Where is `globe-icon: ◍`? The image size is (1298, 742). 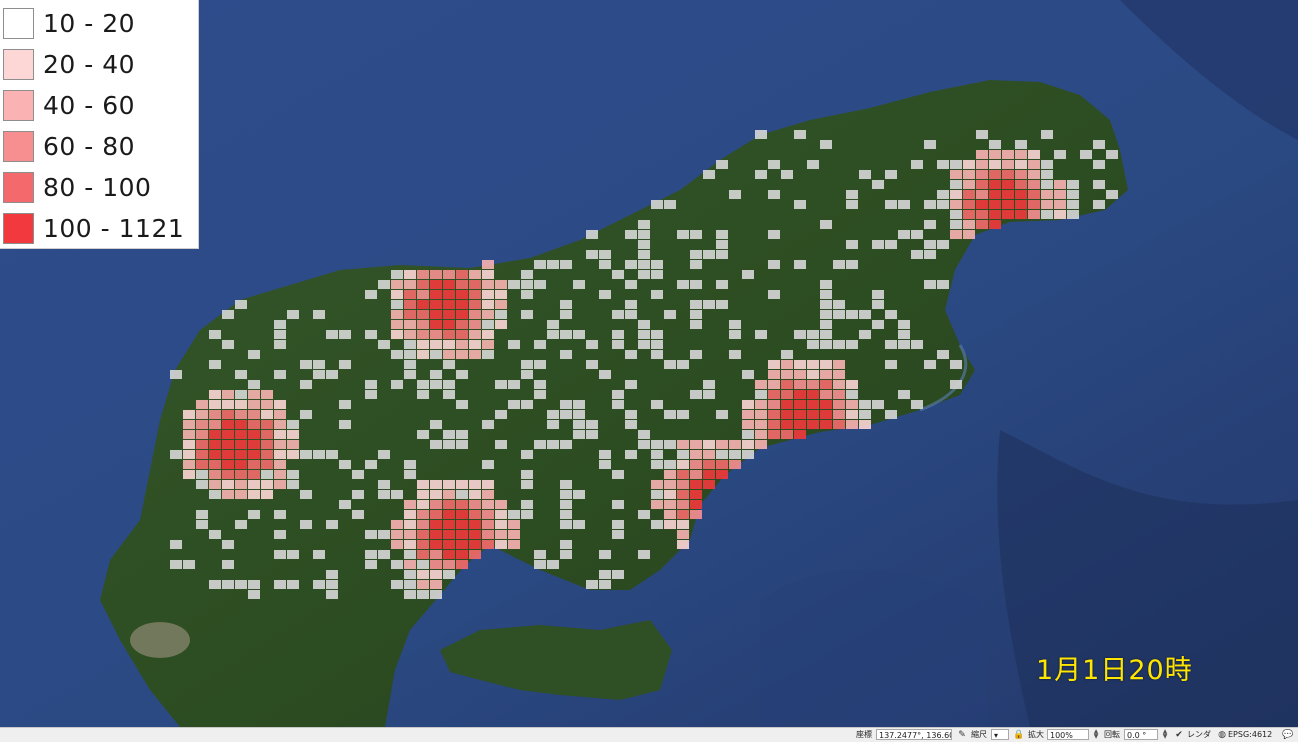
globe-icon: ◍ is located at coordinates (1222, 735).